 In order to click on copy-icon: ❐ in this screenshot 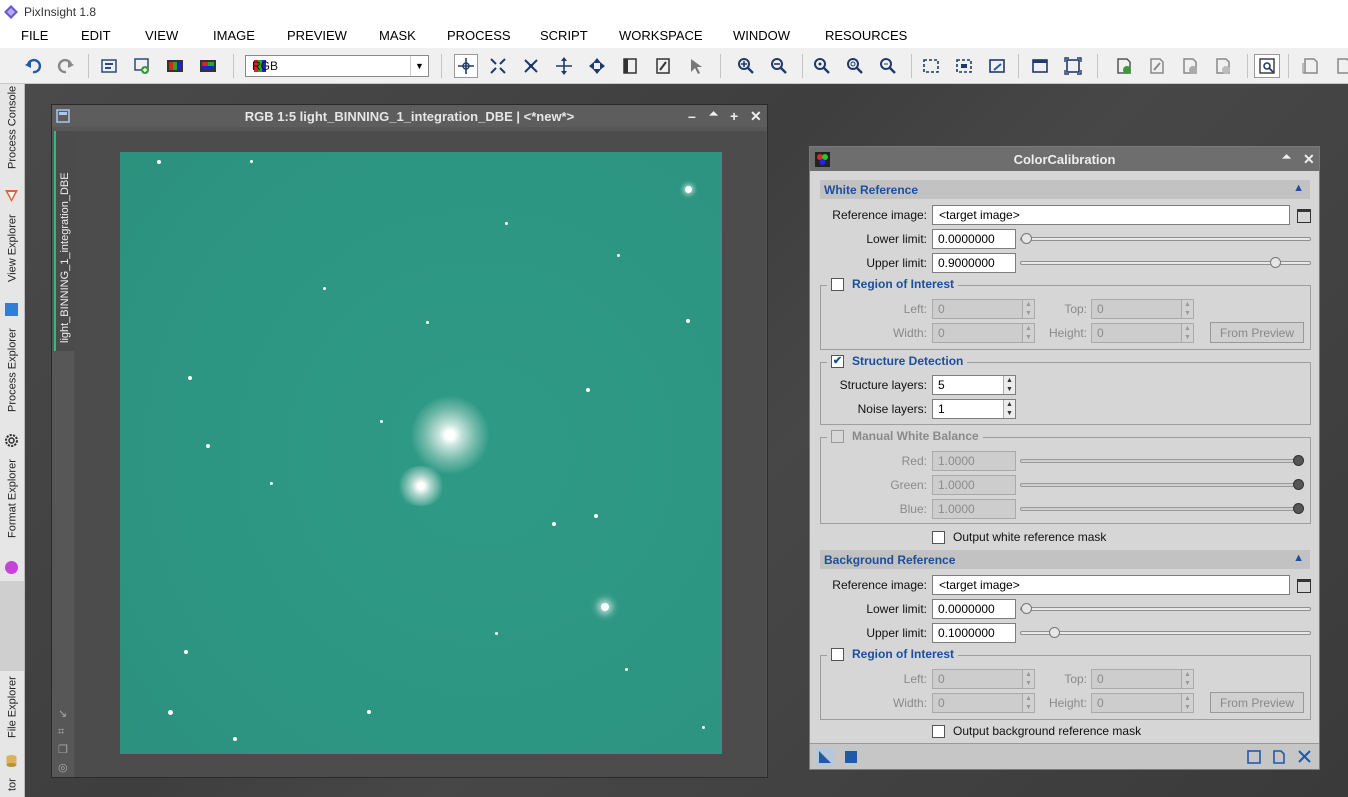, I will do `click(65, 750)`.